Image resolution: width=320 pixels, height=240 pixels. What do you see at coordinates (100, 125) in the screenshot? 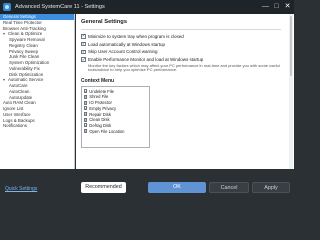
I see `context-menu-label: Defrag Disk` at bounding box center [100, 125].